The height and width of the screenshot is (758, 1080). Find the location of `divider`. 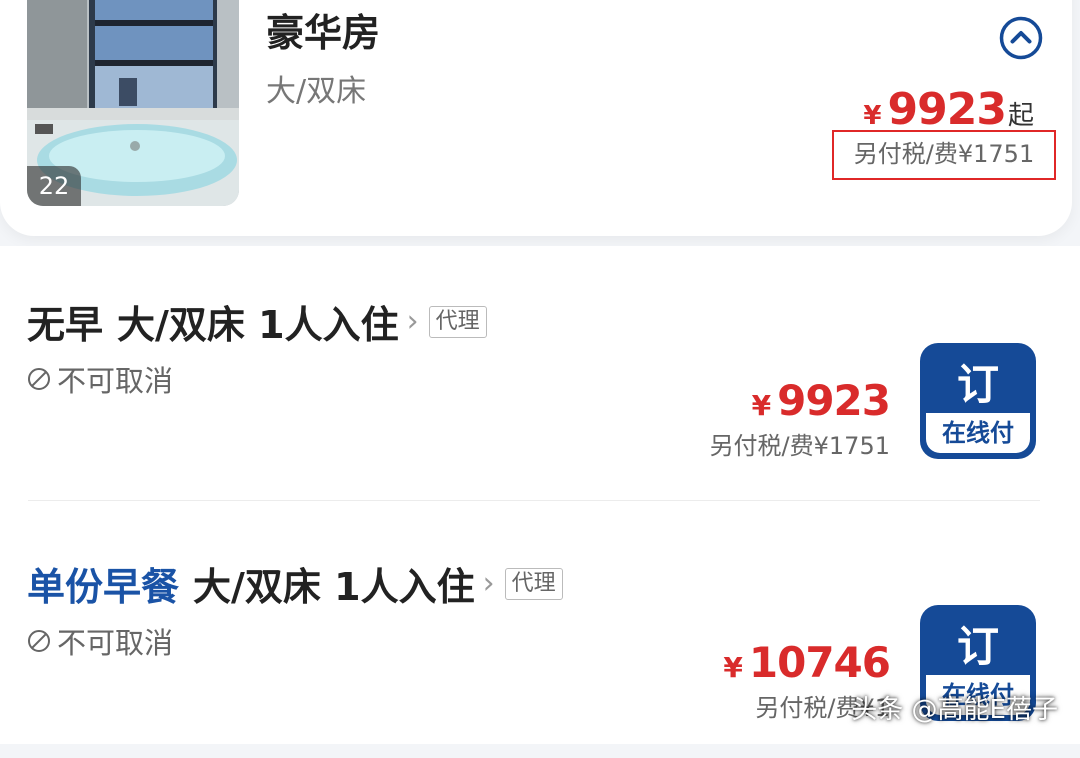

divider is located at coordinates (534, 500).